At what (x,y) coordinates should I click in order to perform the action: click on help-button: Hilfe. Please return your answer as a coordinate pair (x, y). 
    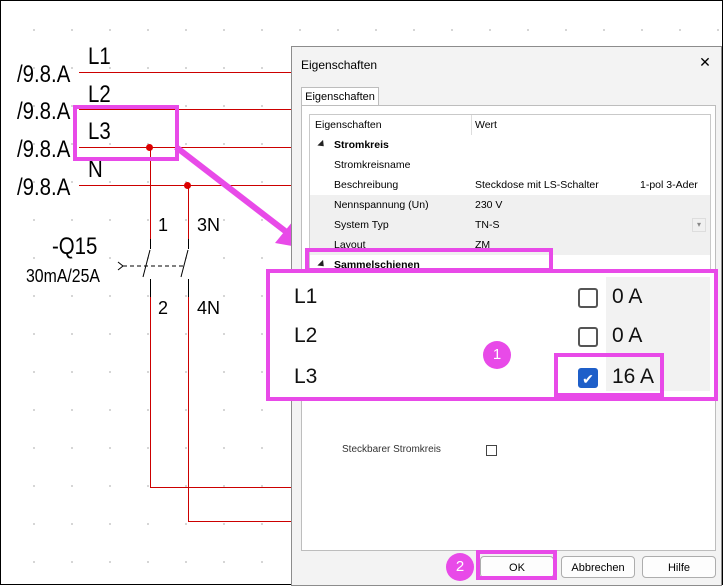
    Looking at the image, I should click on (679, 567).